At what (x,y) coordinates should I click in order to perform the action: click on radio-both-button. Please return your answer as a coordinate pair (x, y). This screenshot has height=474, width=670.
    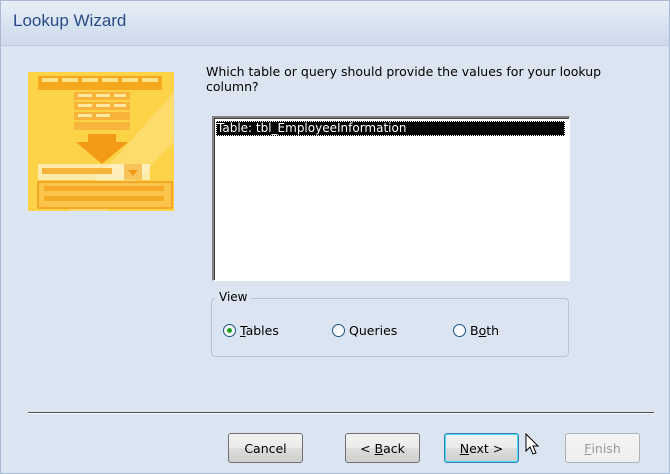
    Looking at the image, I should click on (459, 330).